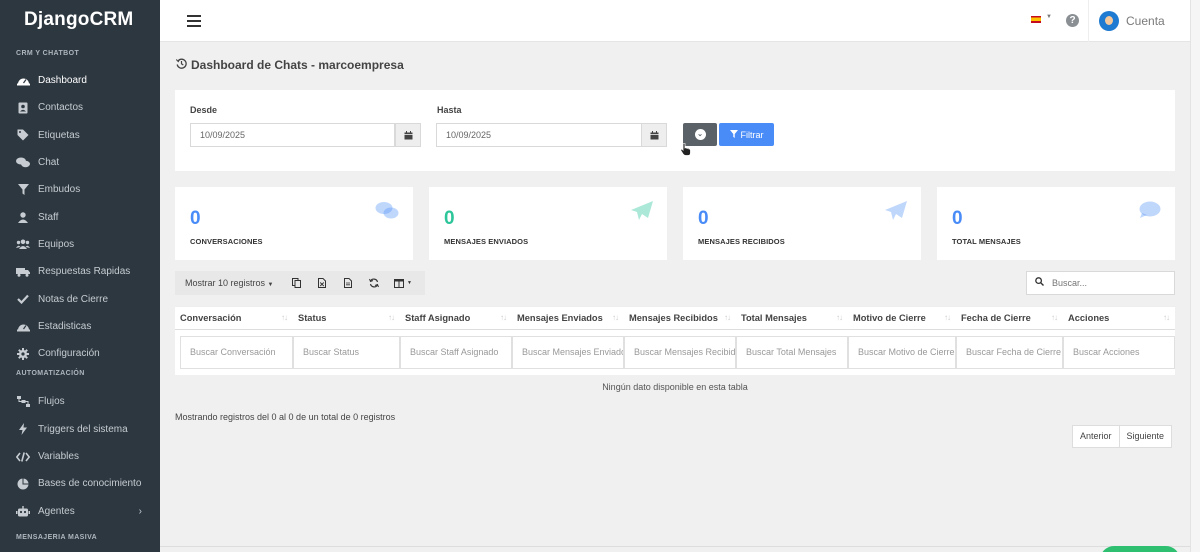 The width and height of the screenshot is (1200, 552). I want to click on spain-flag-icon, so click(1036, 19).